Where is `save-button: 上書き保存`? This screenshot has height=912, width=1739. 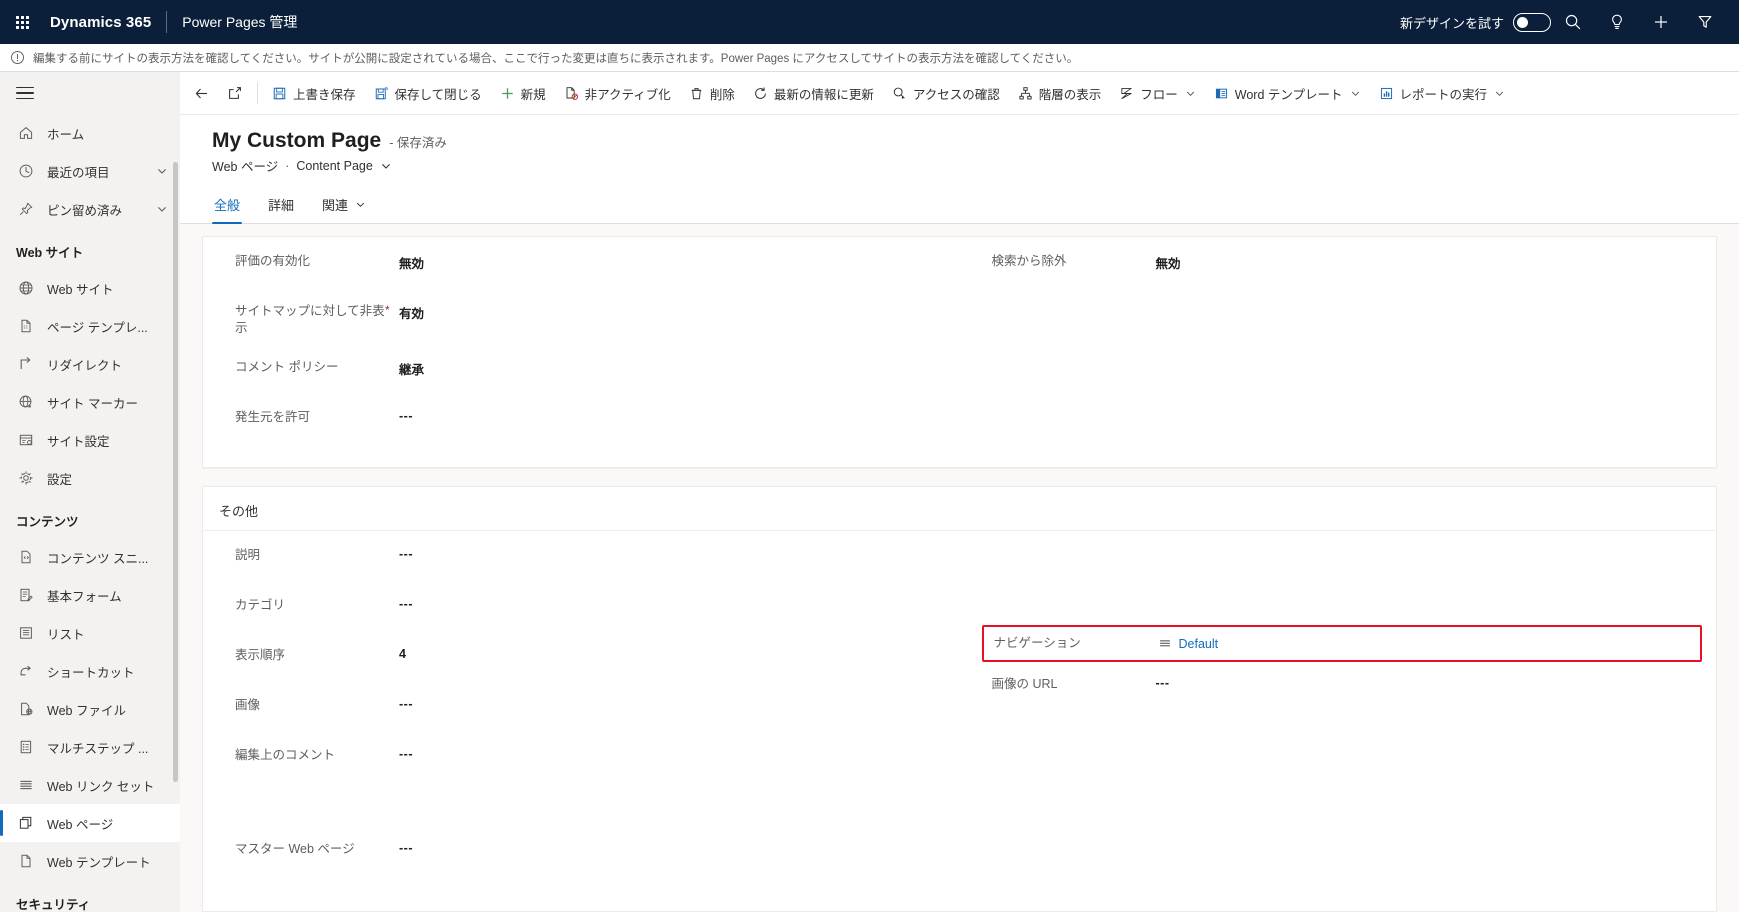 save-button: 上書き保存 is located at coordinates (314, 93).